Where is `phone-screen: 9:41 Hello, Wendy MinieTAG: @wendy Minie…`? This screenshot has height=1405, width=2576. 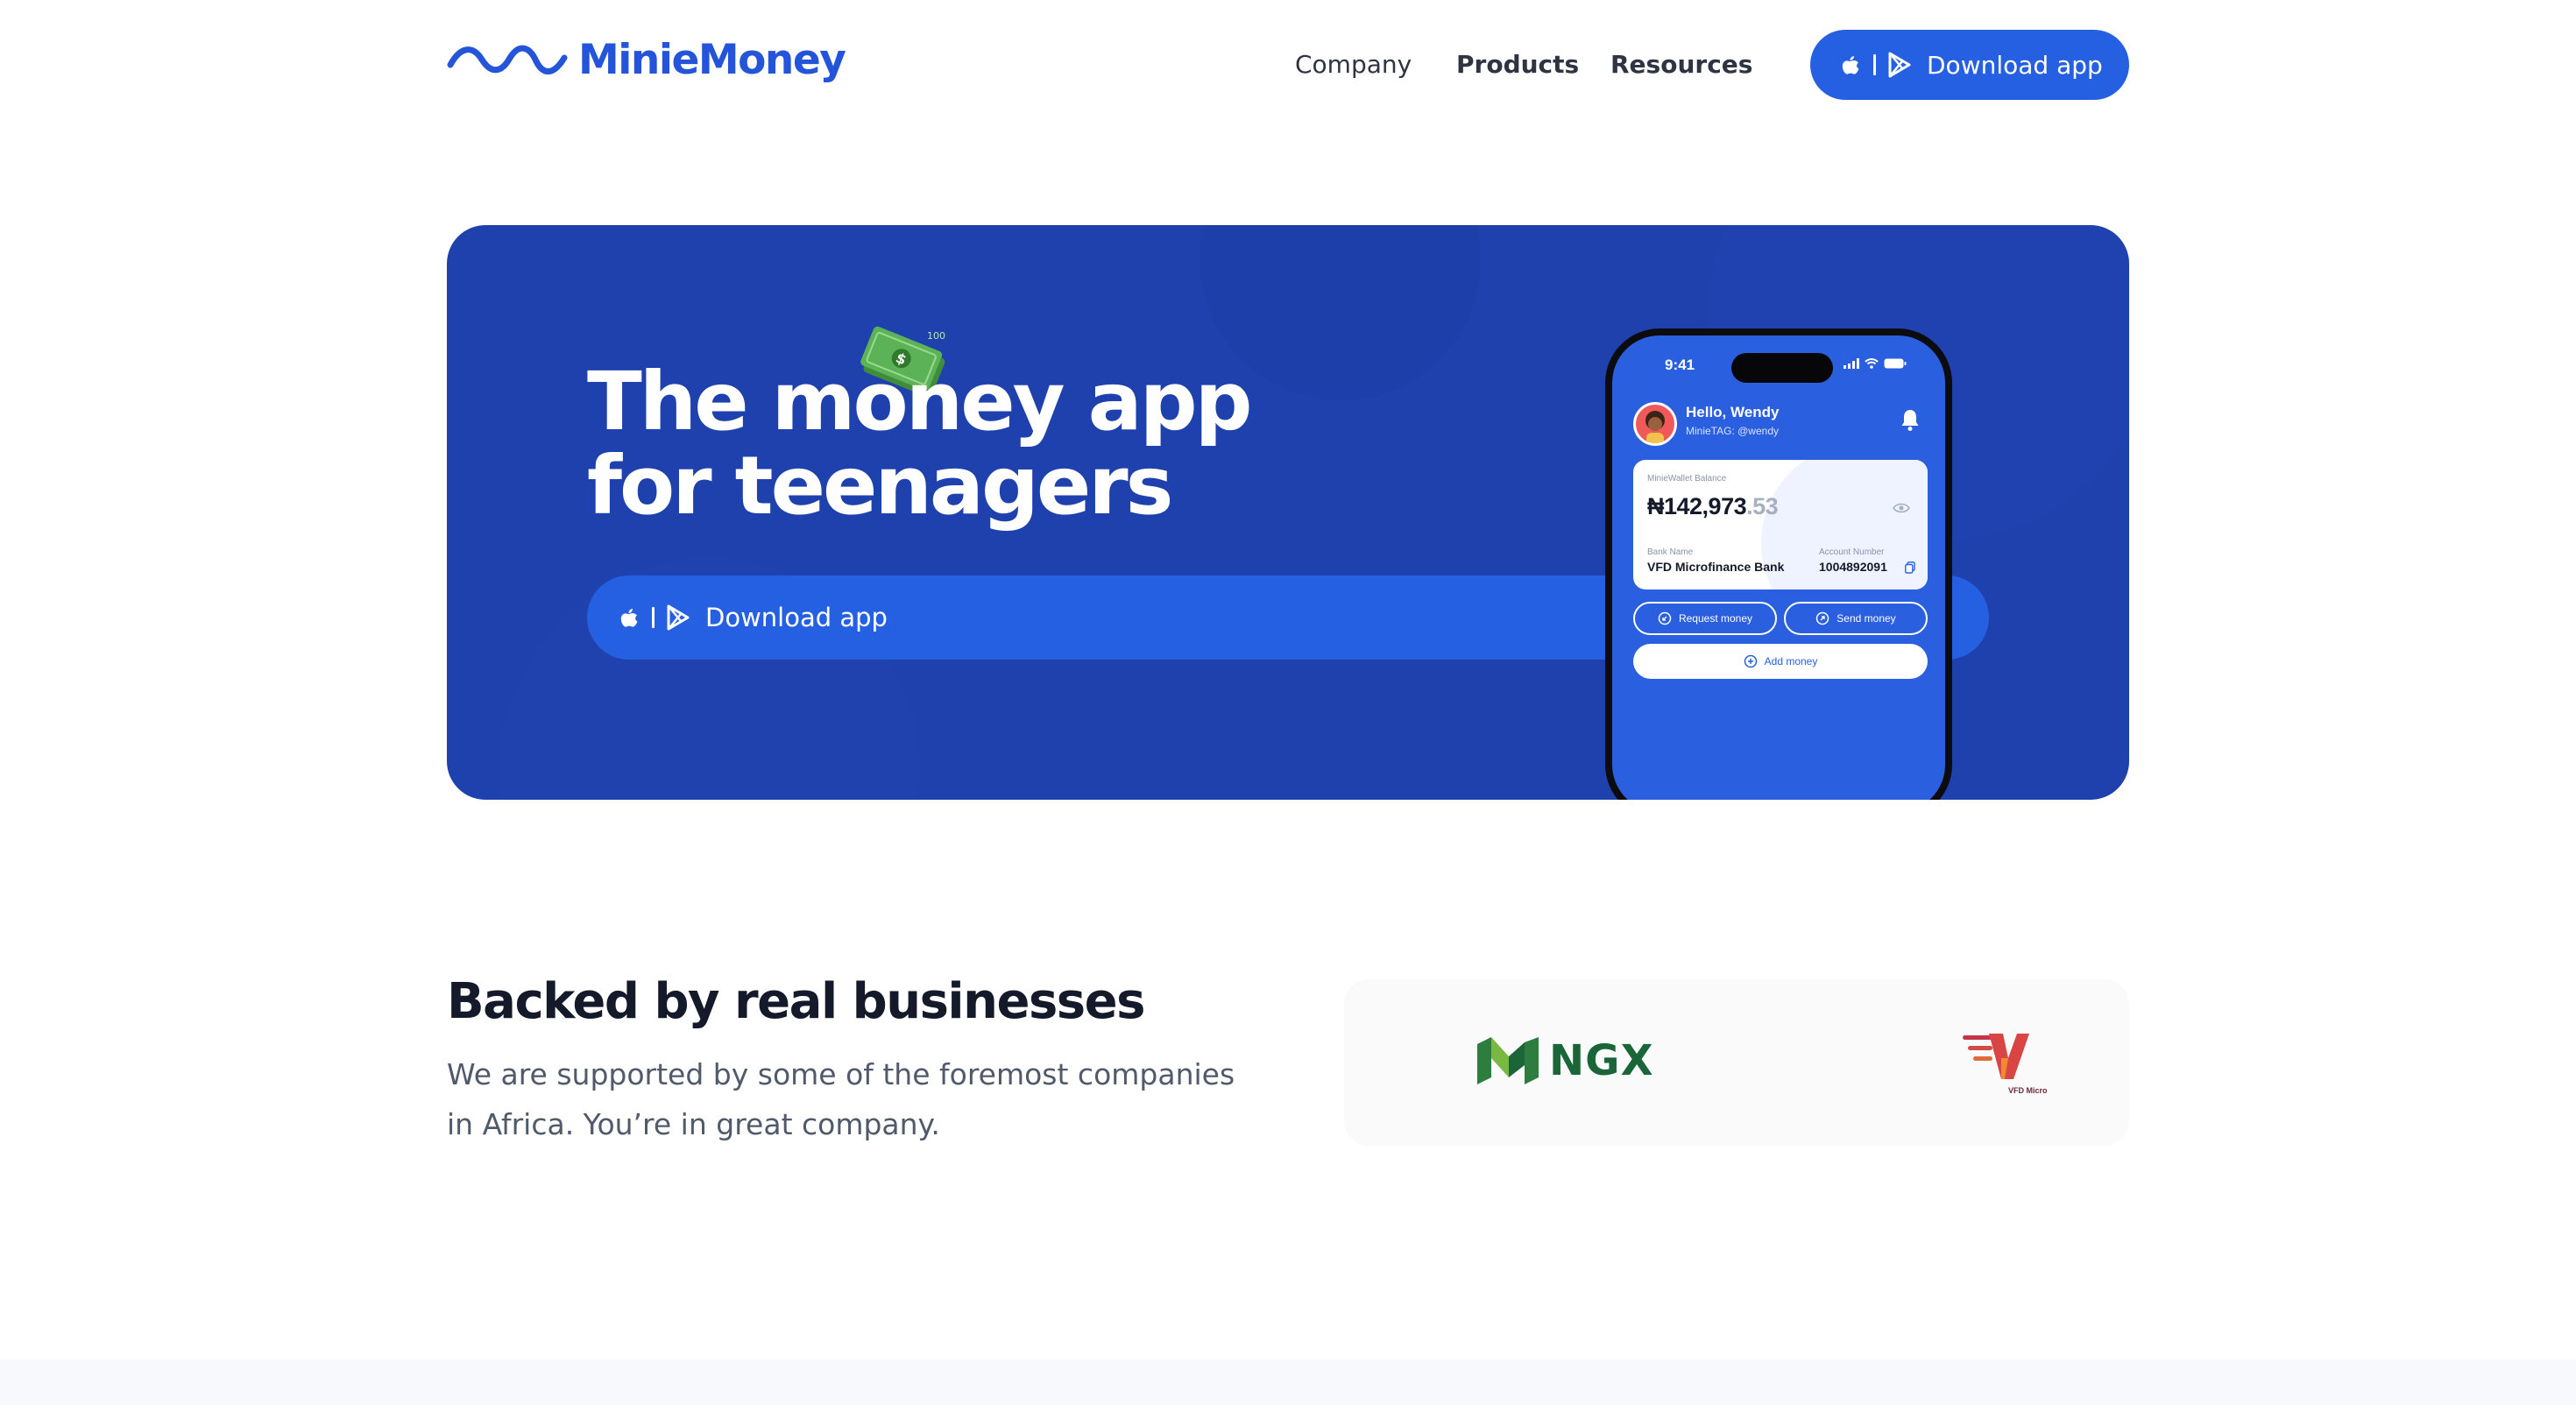 phone-screen: 9:41 Hello, Wendy MinieTAG: @wendy Minie… is located at coordinates (1778, 567).